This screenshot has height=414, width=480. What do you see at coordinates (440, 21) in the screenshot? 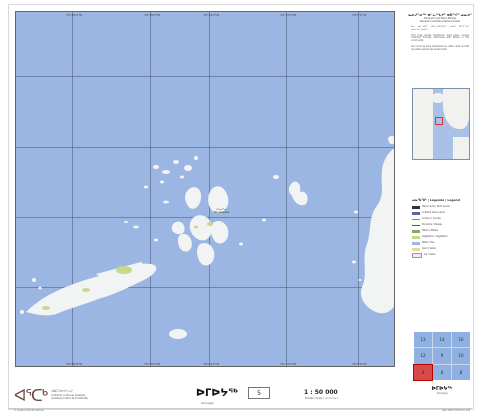
I see `panel-subtitle: Nunavik Inuit Place Names Series` at bounding box center [440, 21].